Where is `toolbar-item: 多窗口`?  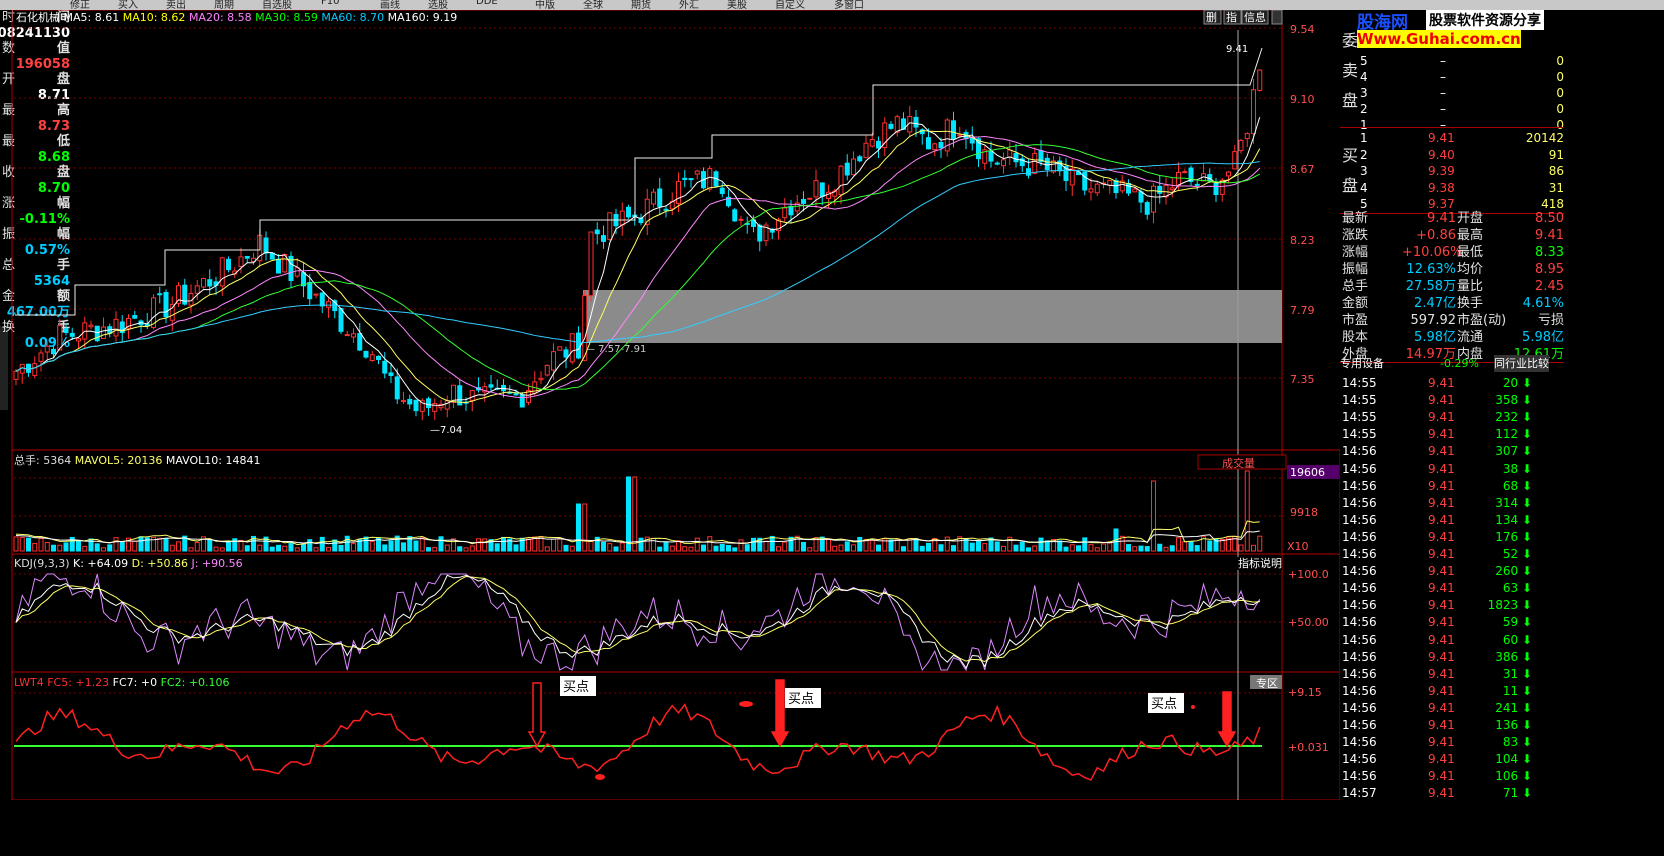
toolbar-item: 多窗口 is located at coordinates (849, 5).